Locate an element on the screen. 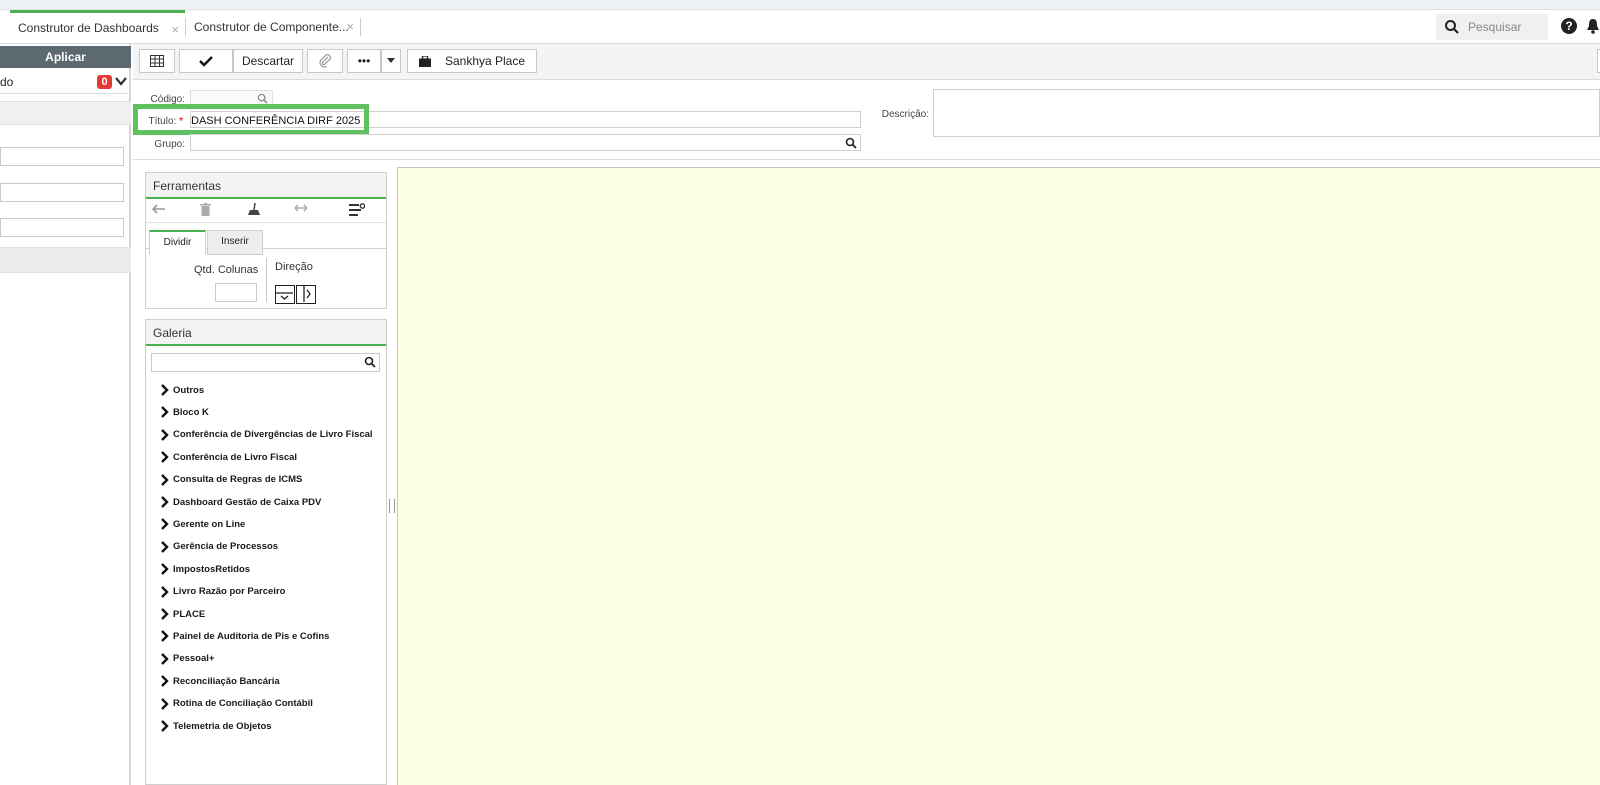 The height and width of the screenshot is (785, 1600). resize-horizontal-icon is located at coordinates (301, 209).